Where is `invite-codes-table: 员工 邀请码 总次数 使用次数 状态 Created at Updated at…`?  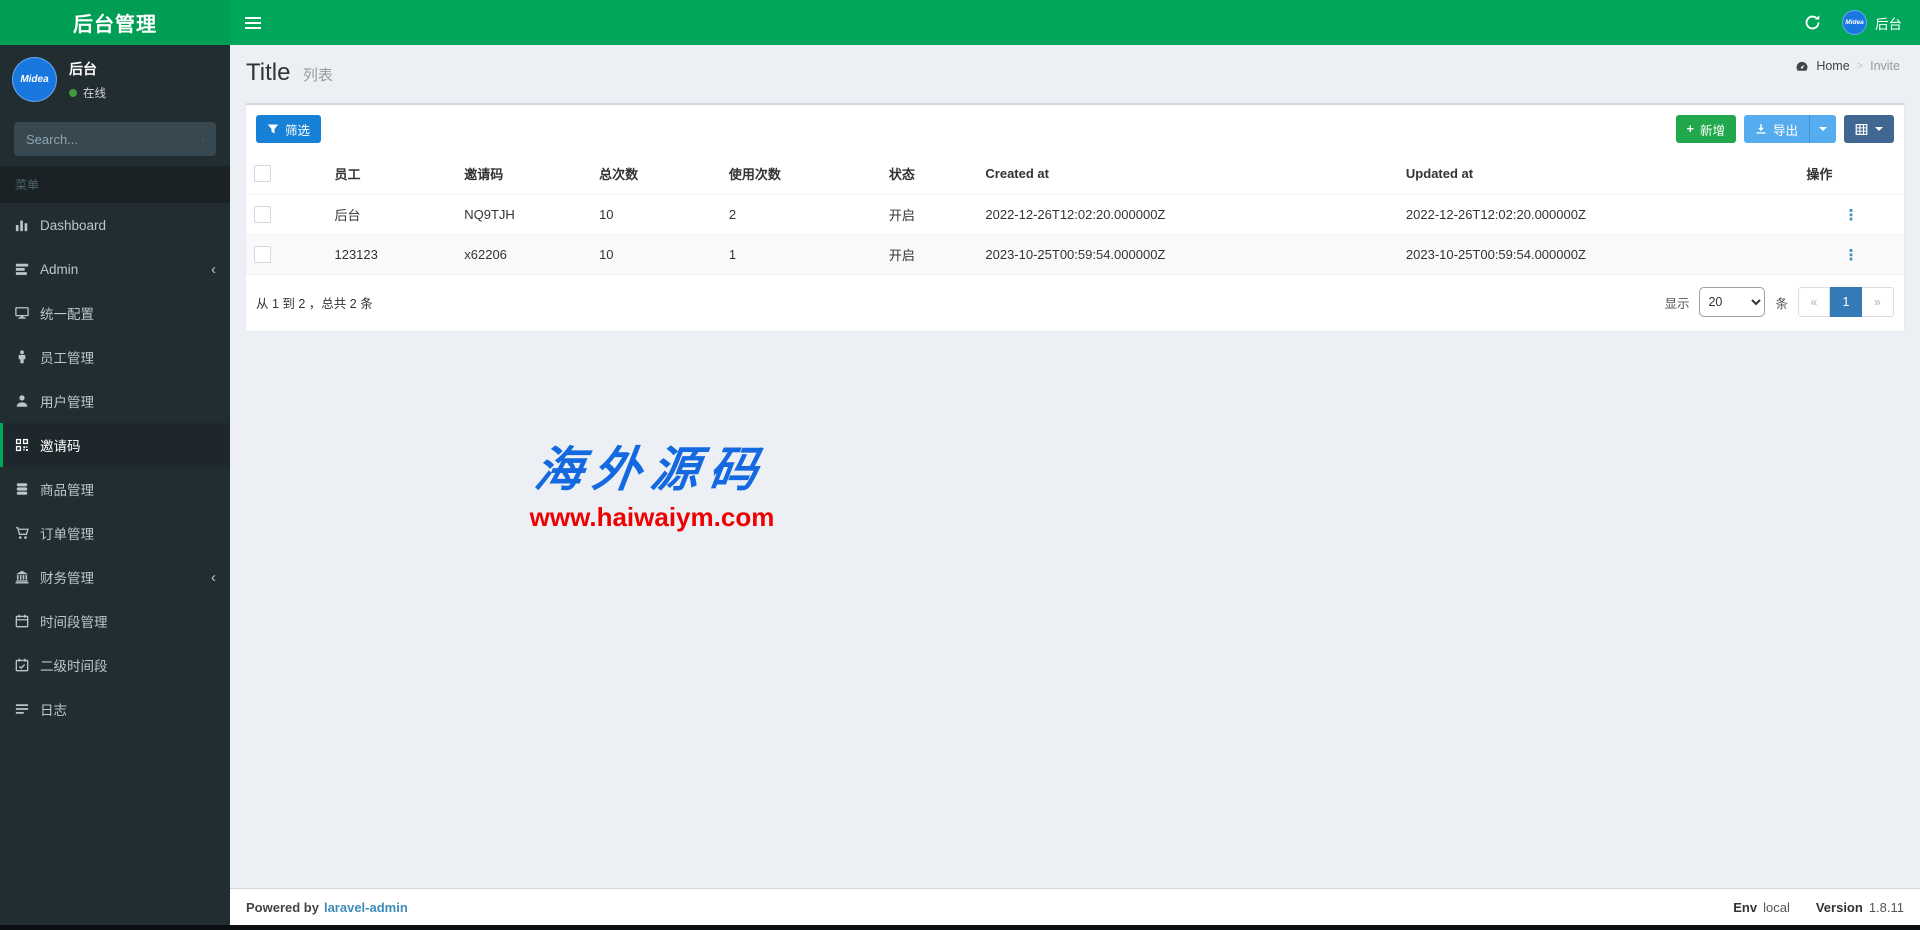 invite-codes-table: 员工 邀请码 总次数 使用次数 状态 Created at Updated at… is located at coordinates (1075, 214).